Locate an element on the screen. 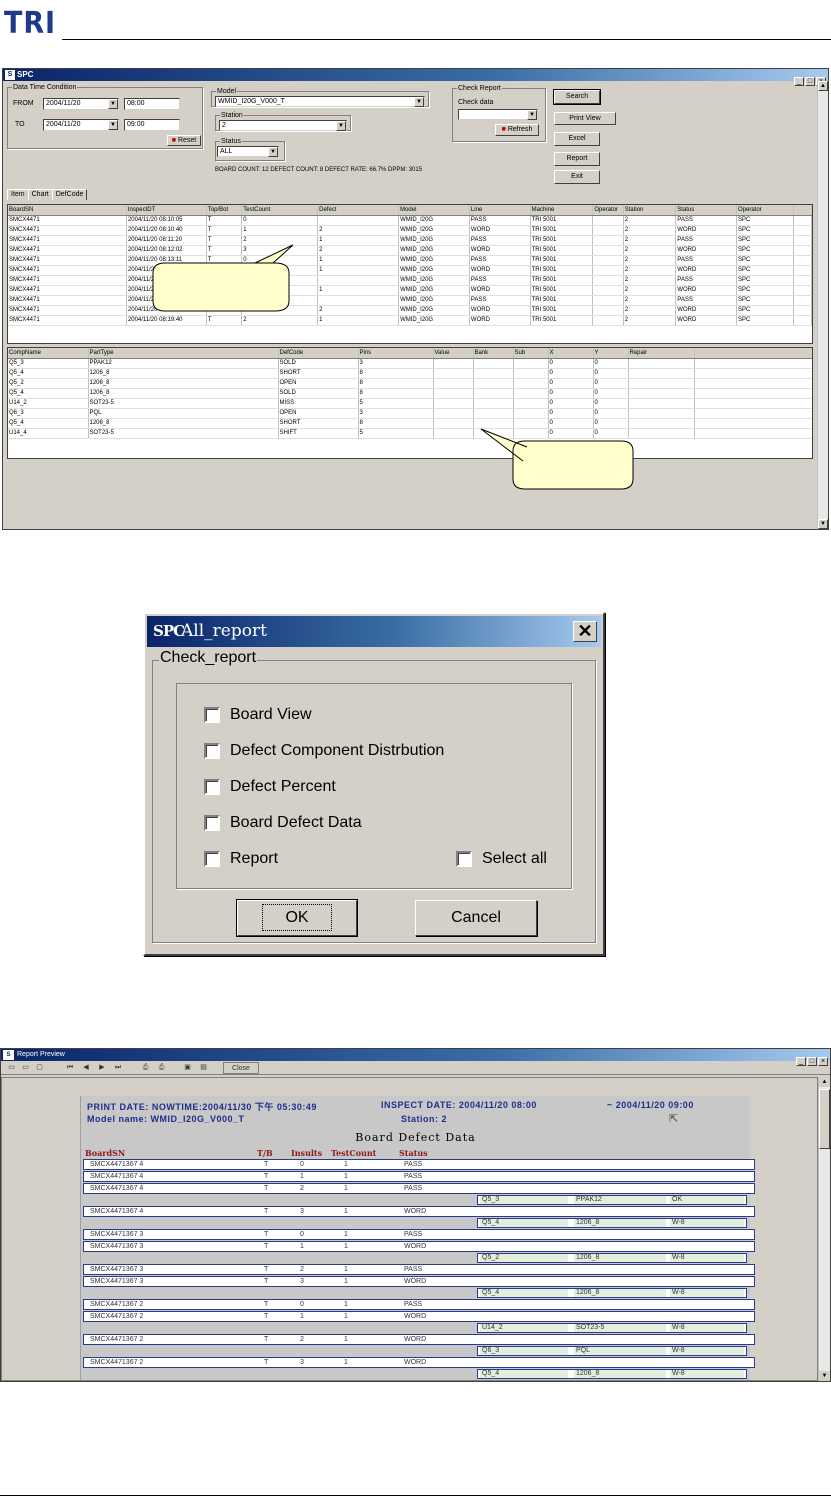  ok-button: OK is located at coordinates (297, 918).